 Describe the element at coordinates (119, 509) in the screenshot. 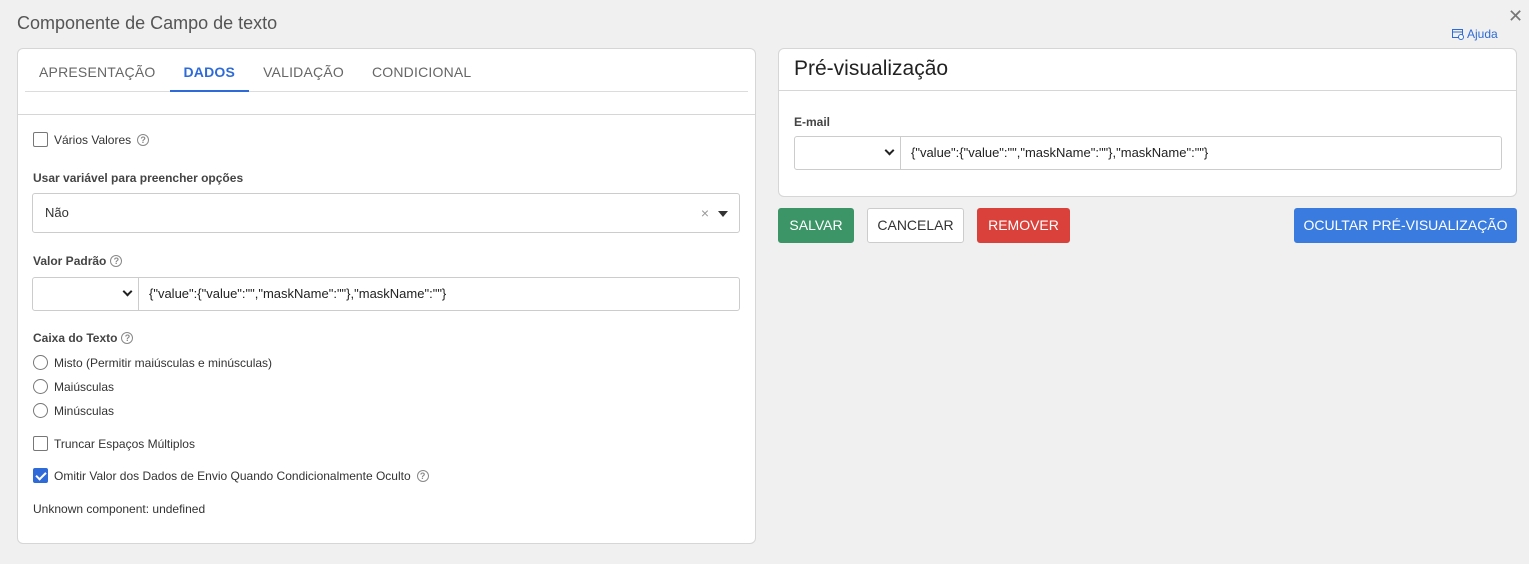

I see `unknown-component-text: Unknown component: undefined` at that location.